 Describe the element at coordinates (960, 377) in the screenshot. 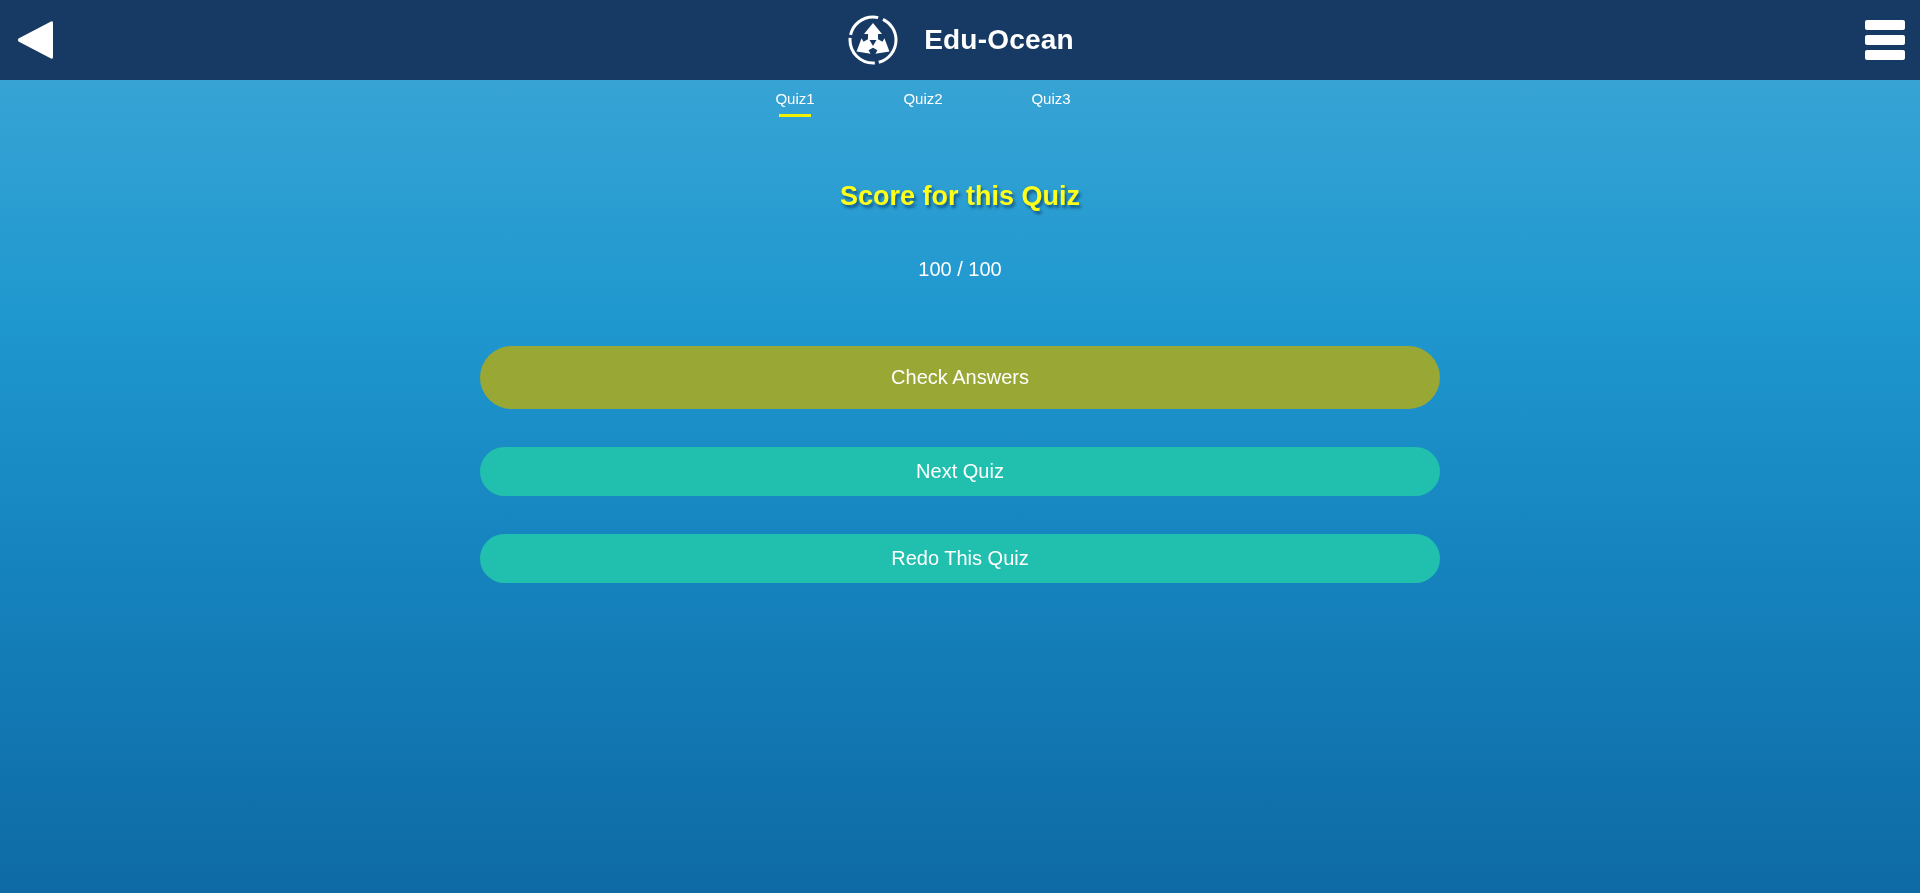

I see `check-answers-button: Check Answers` at that location.